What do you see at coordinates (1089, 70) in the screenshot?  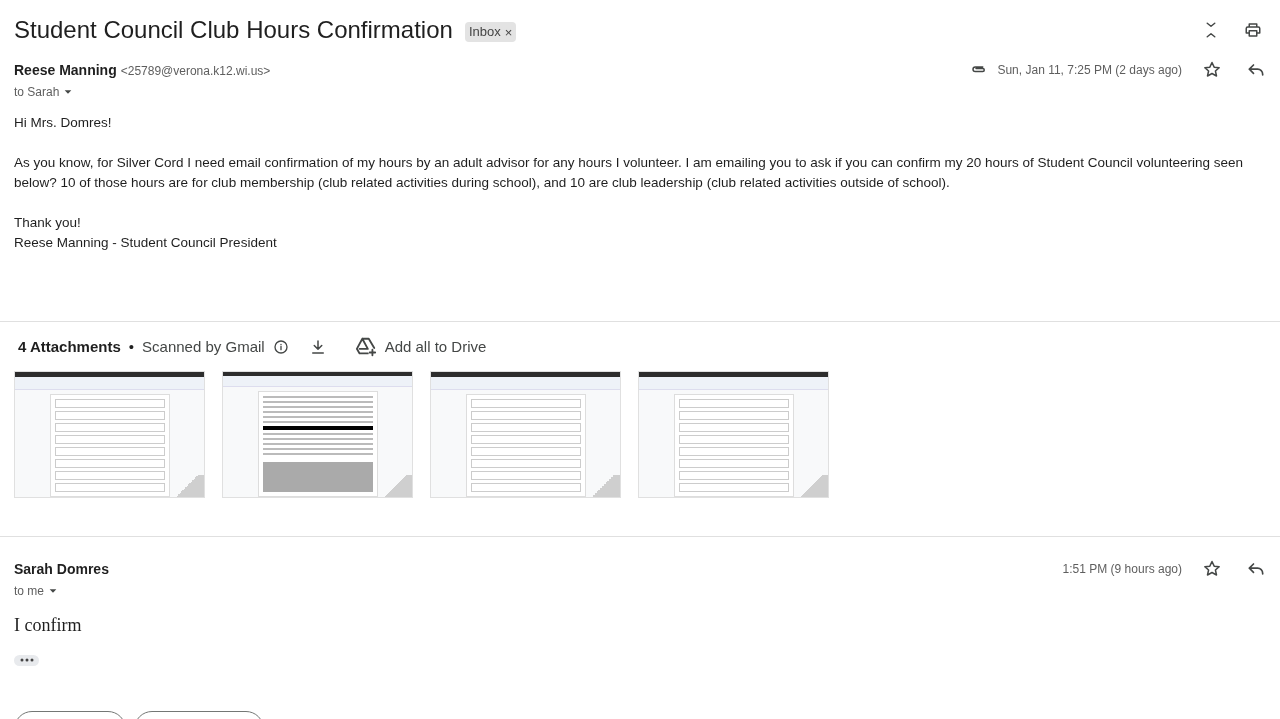 I see `message-date: Sun, Jan 11, 7:25 PM (2 days ago)` at bounding box center [1089, 70].